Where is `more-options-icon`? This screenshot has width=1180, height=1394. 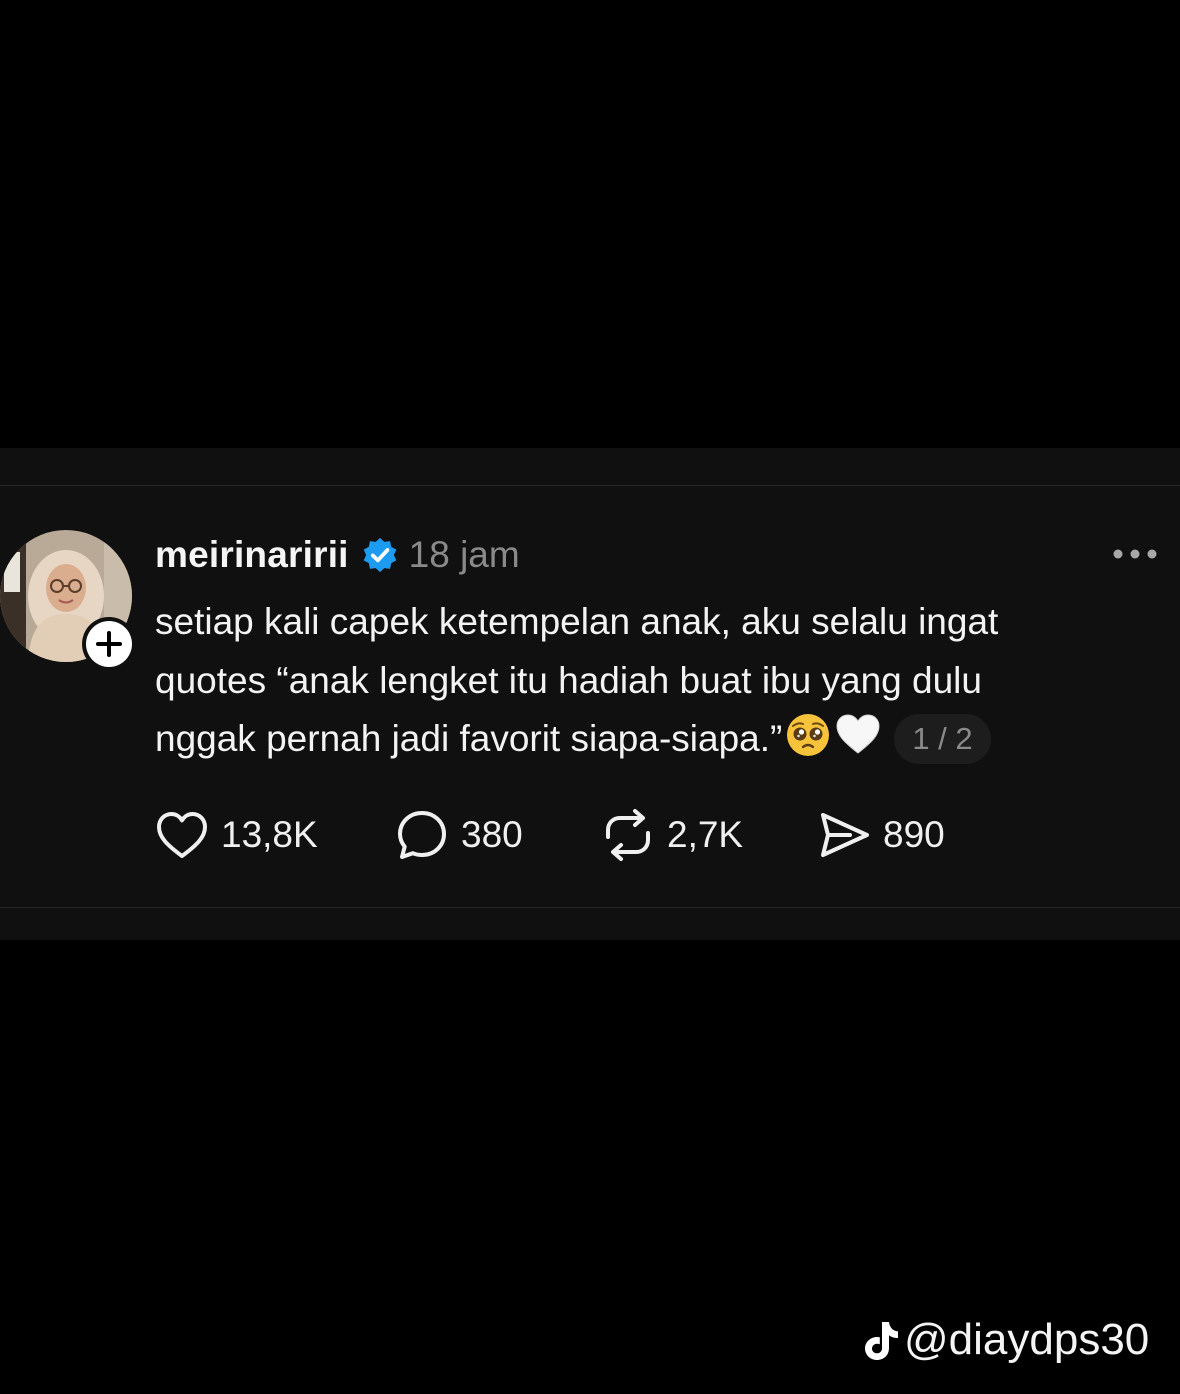 more-options-icon is located at coordinates (1135, 554).